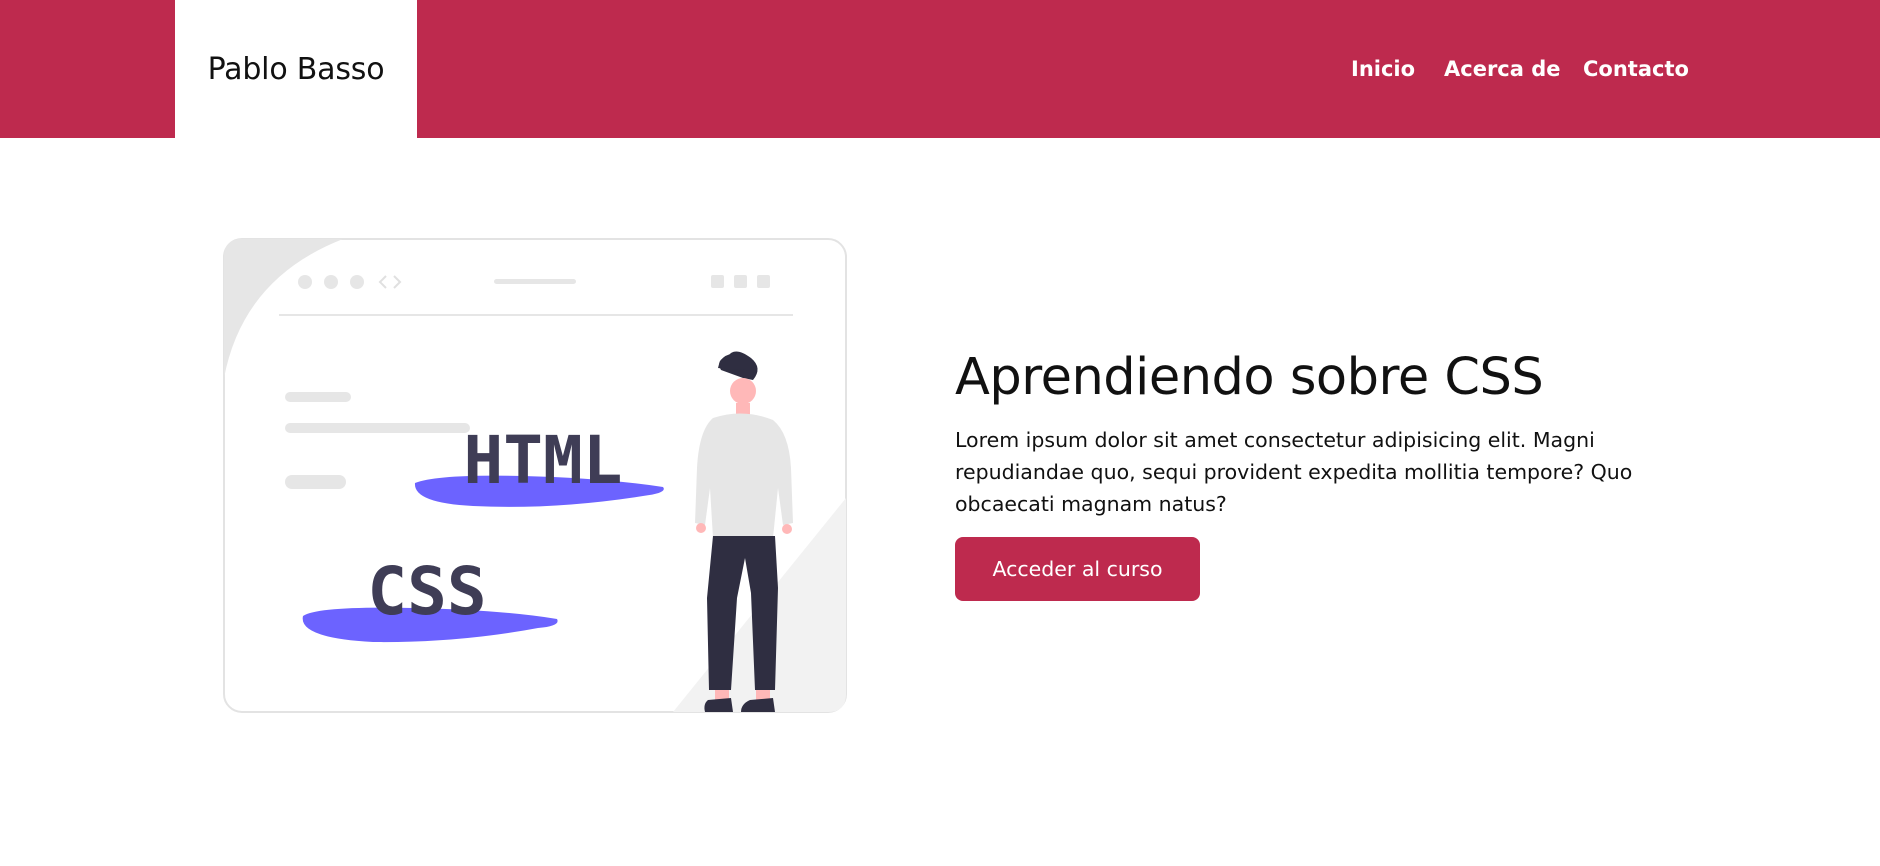 The height and width of the screenshot is (866, 1880). What do you see at coordinates (543, 460) in the screenshot?
I see `html-tag-text: HTML` at bounding box center [543, 460].